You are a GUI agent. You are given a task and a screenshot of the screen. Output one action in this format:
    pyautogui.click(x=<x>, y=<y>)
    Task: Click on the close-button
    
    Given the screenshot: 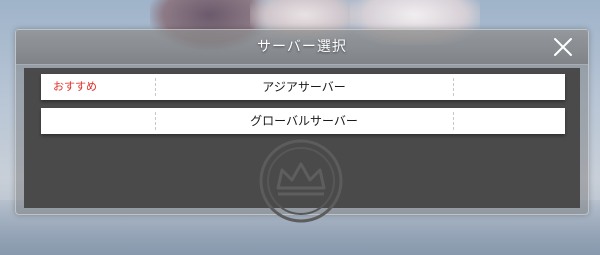 What is the action you would take?
    pyautogui.click(x=563, y=47)
    